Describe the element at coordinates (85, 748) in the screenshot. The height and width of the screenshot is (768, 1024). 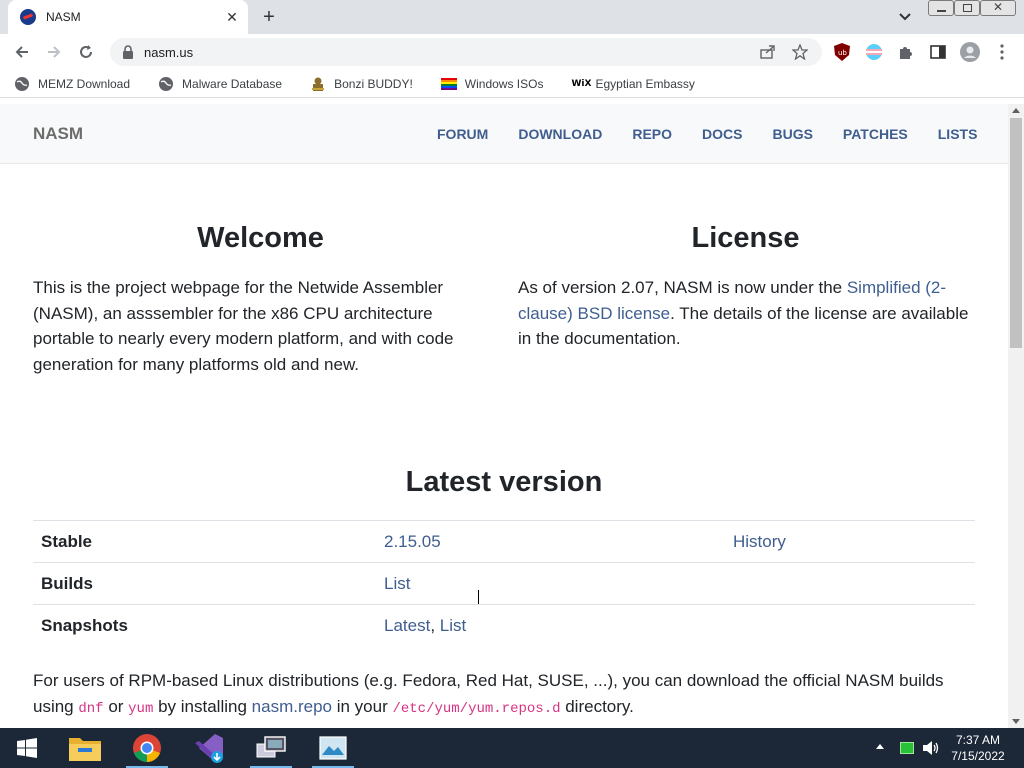
I see `file-explorer-taskbar-icon` at that location.